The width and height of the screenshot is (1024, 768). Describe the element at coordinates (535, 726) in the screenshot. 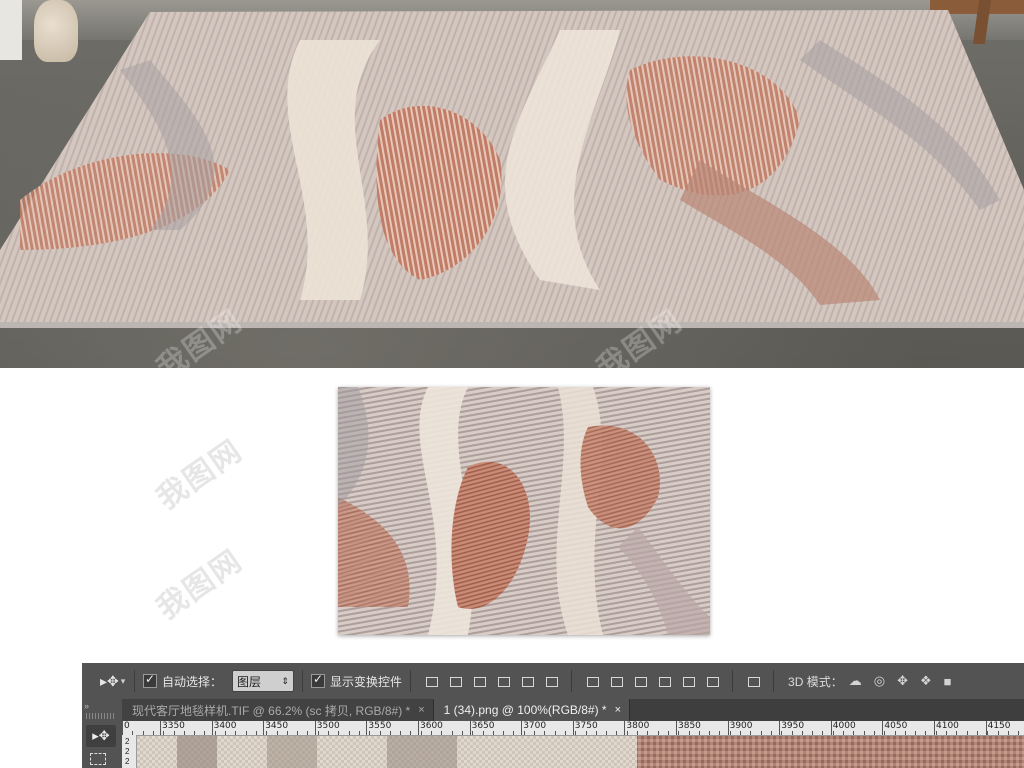

I see `ruler-tick-label: 3700` at that location.